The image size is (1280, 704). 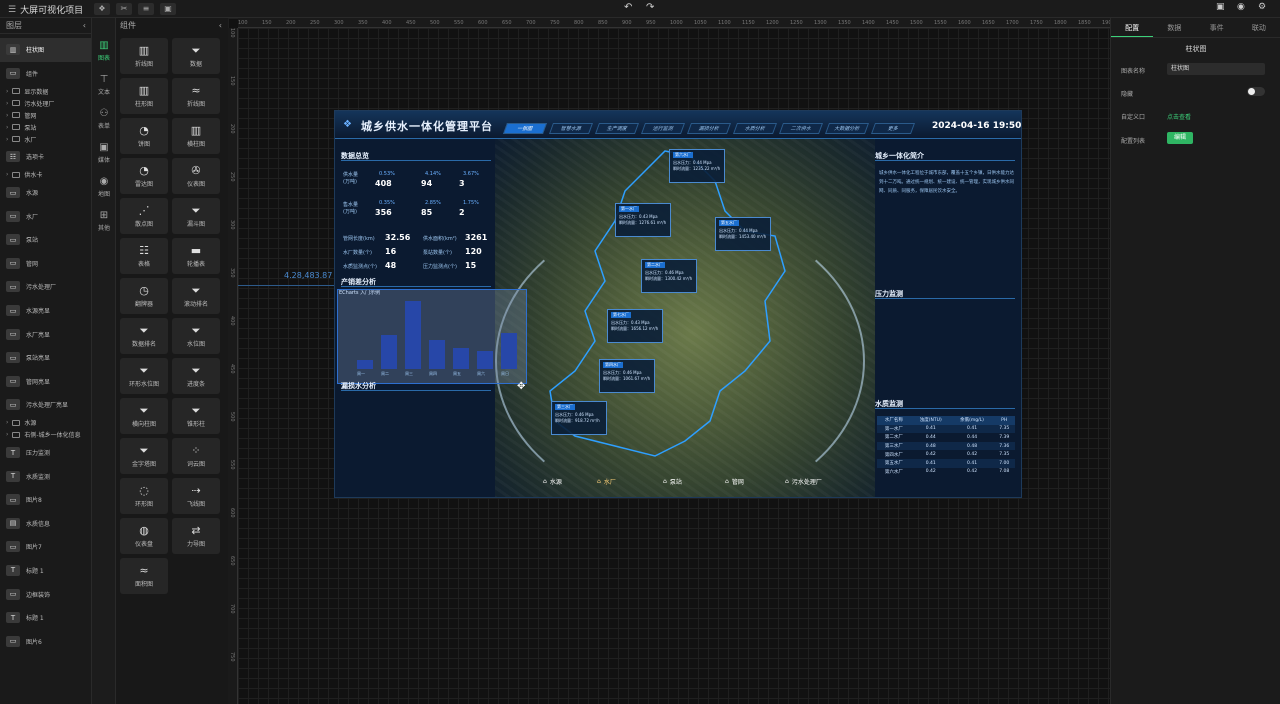 What do you see at coordinates (144, 456) in the screenshot?
I see `component-card: ⏷ 金字塔图` at bounding box center [144, 456].